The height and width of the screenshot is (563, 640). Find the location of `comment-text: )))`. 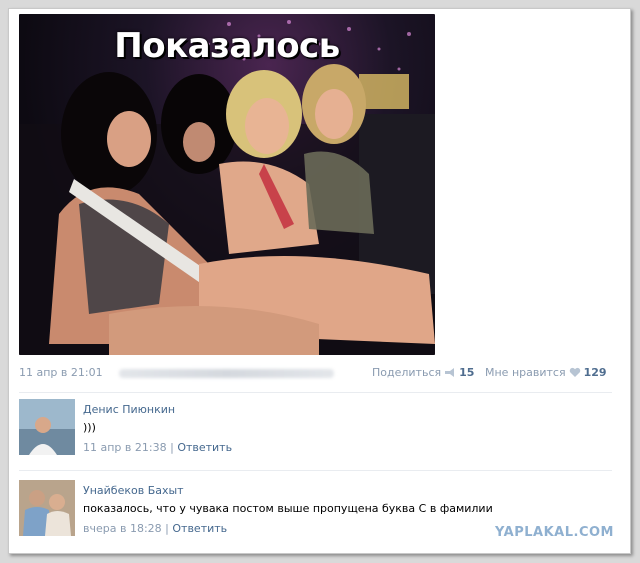

comment-text: ))) is located at coordinates (89, 427).